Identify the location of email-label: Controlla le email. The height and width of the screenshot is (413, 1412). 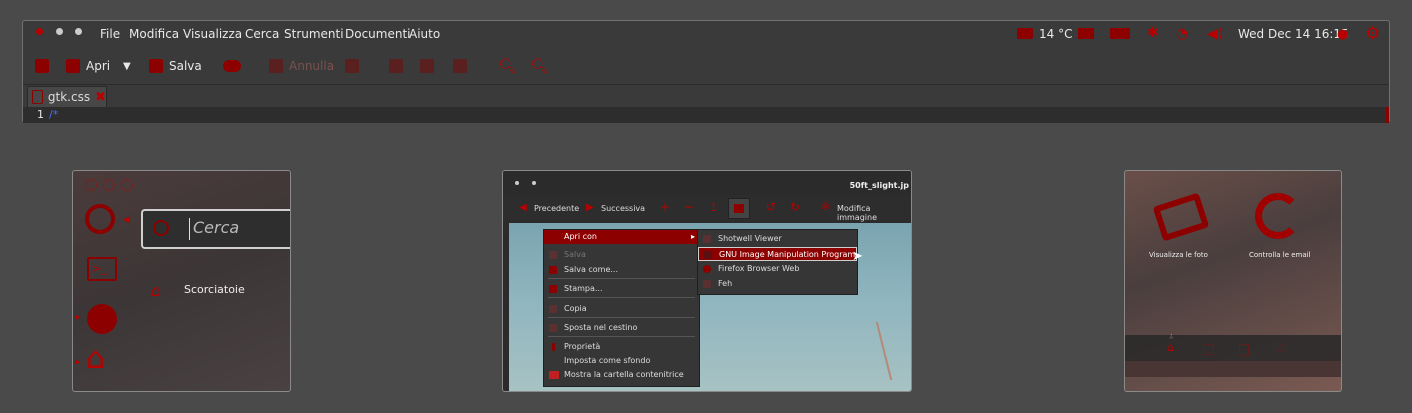
(1280, 255).